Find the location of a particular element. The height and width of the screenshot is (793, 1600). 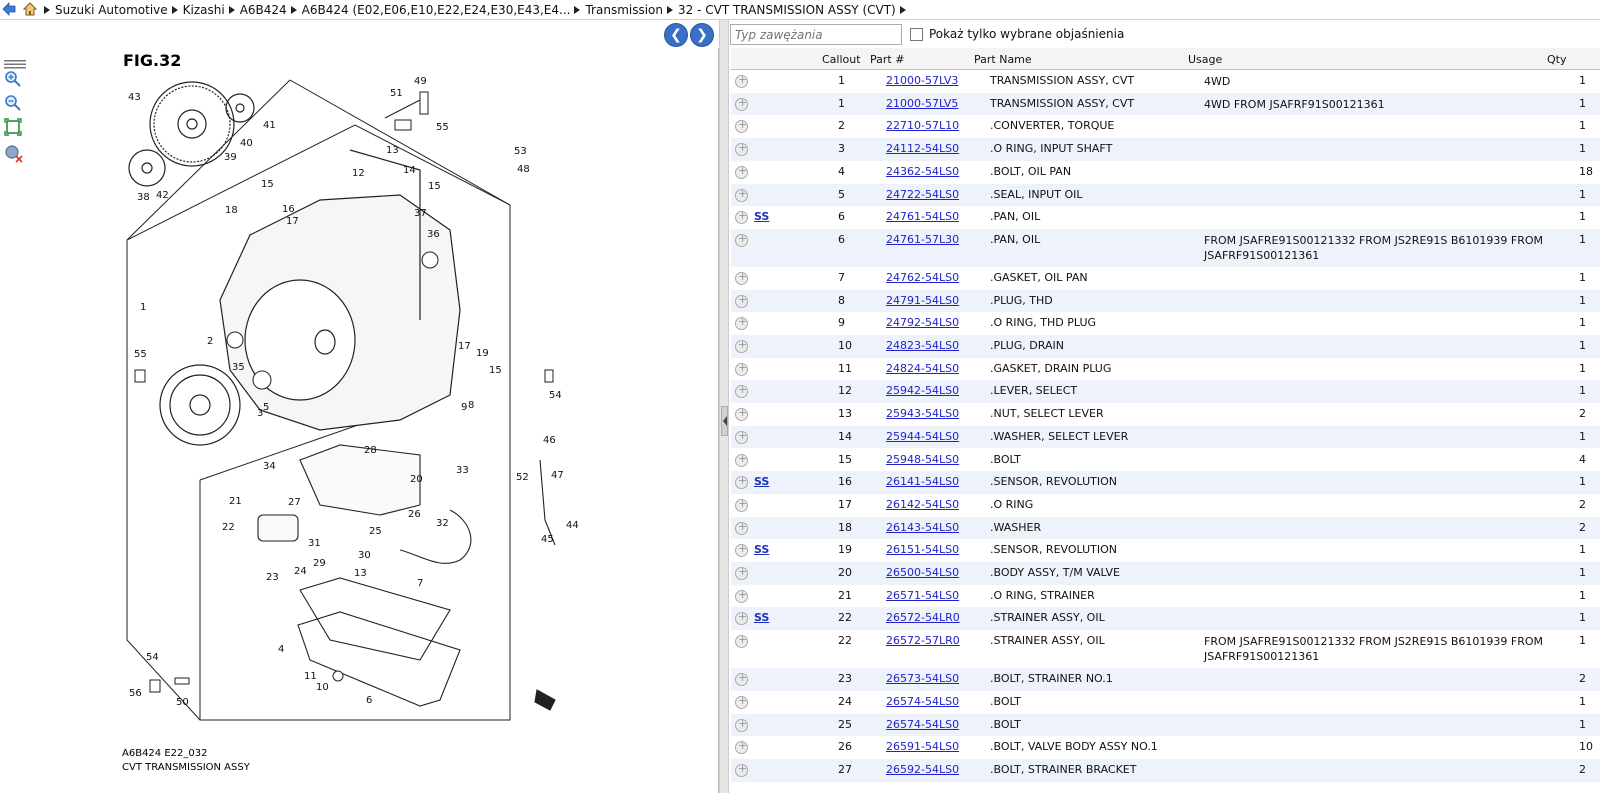

callout-number: 21 is located at coordinates (235, 501).